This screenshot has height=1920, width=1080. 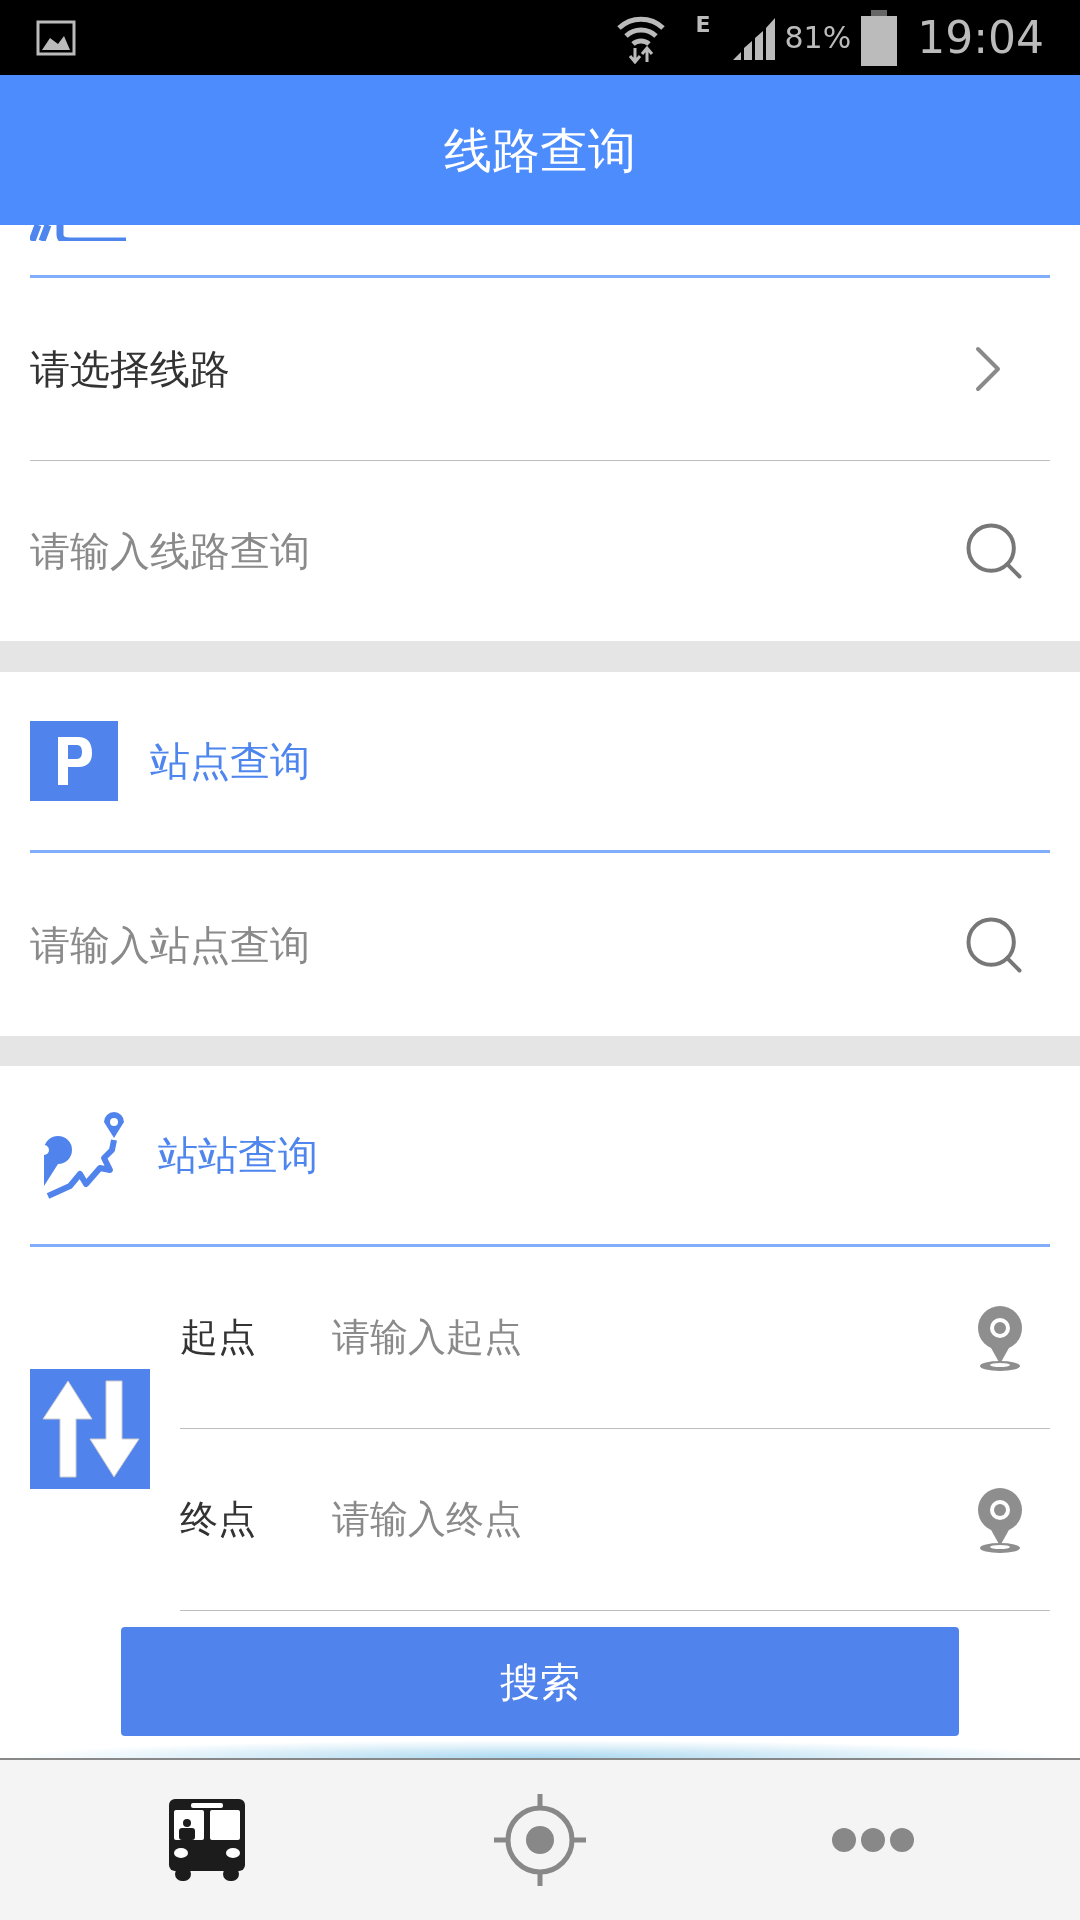 I want to click on page-title: 线路查询, so click(x=540, y=150).